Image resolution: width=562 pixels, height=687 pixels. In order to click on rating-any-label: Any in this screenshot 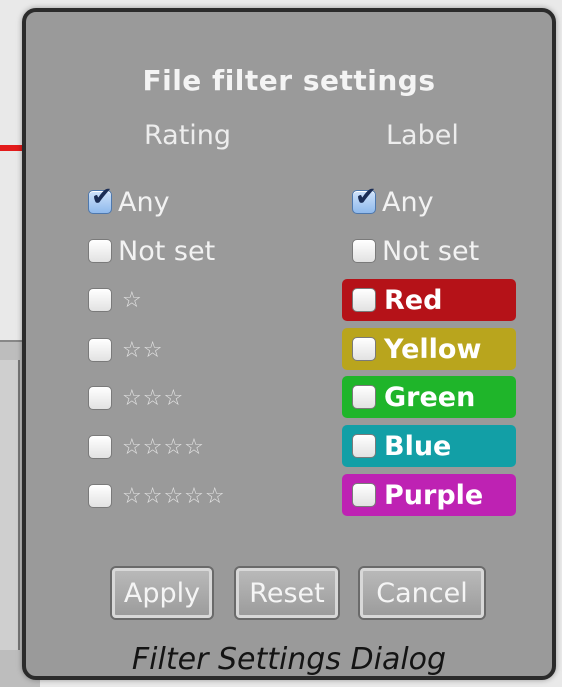, I will do `click(144, 202)`.